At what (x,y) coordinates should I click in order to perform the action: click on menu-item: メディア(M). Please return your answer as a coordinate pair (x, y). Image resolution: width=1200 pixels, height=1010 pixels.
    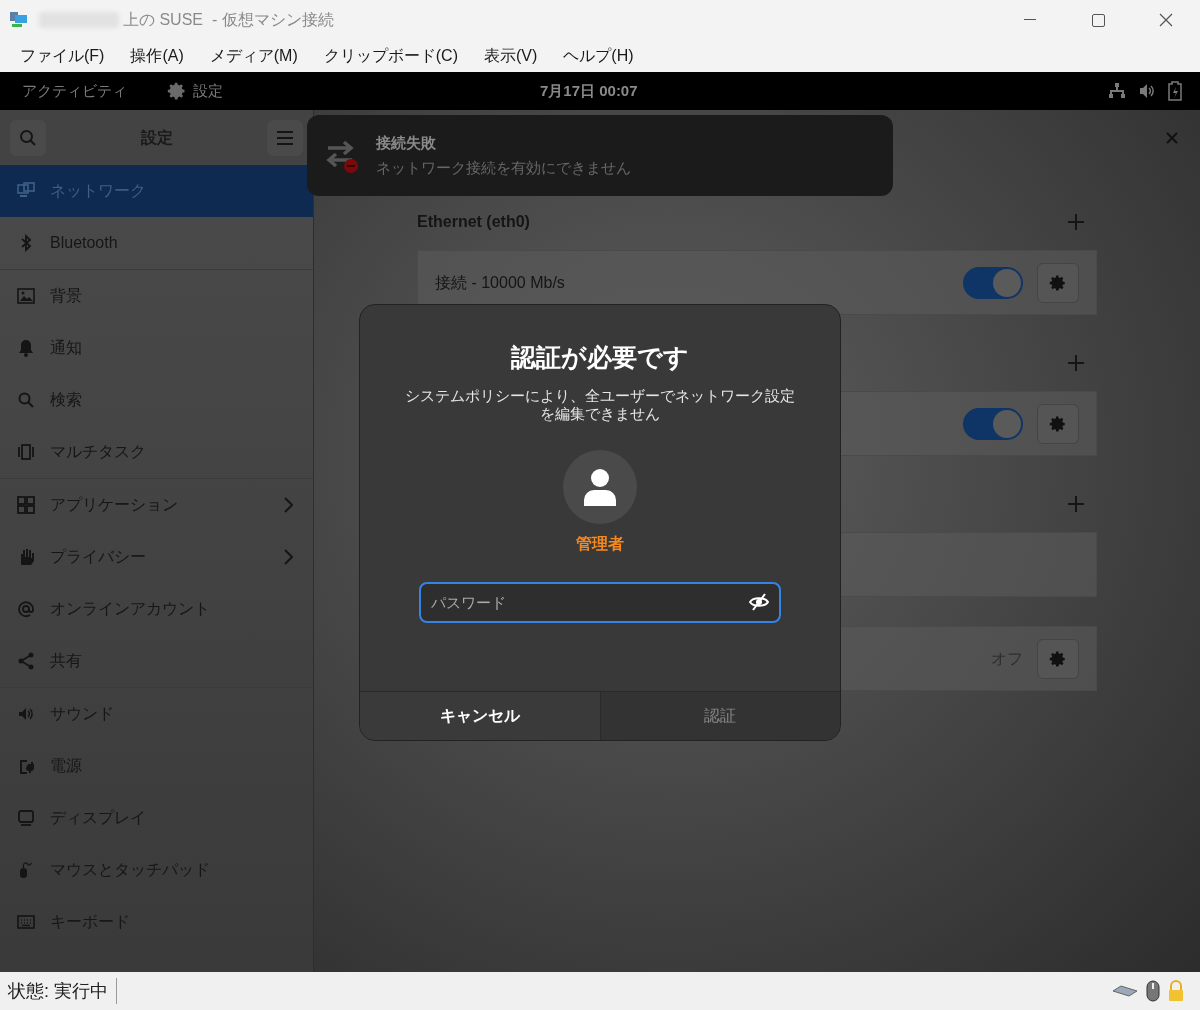
    Looking at the image, I should click on (253, 56).